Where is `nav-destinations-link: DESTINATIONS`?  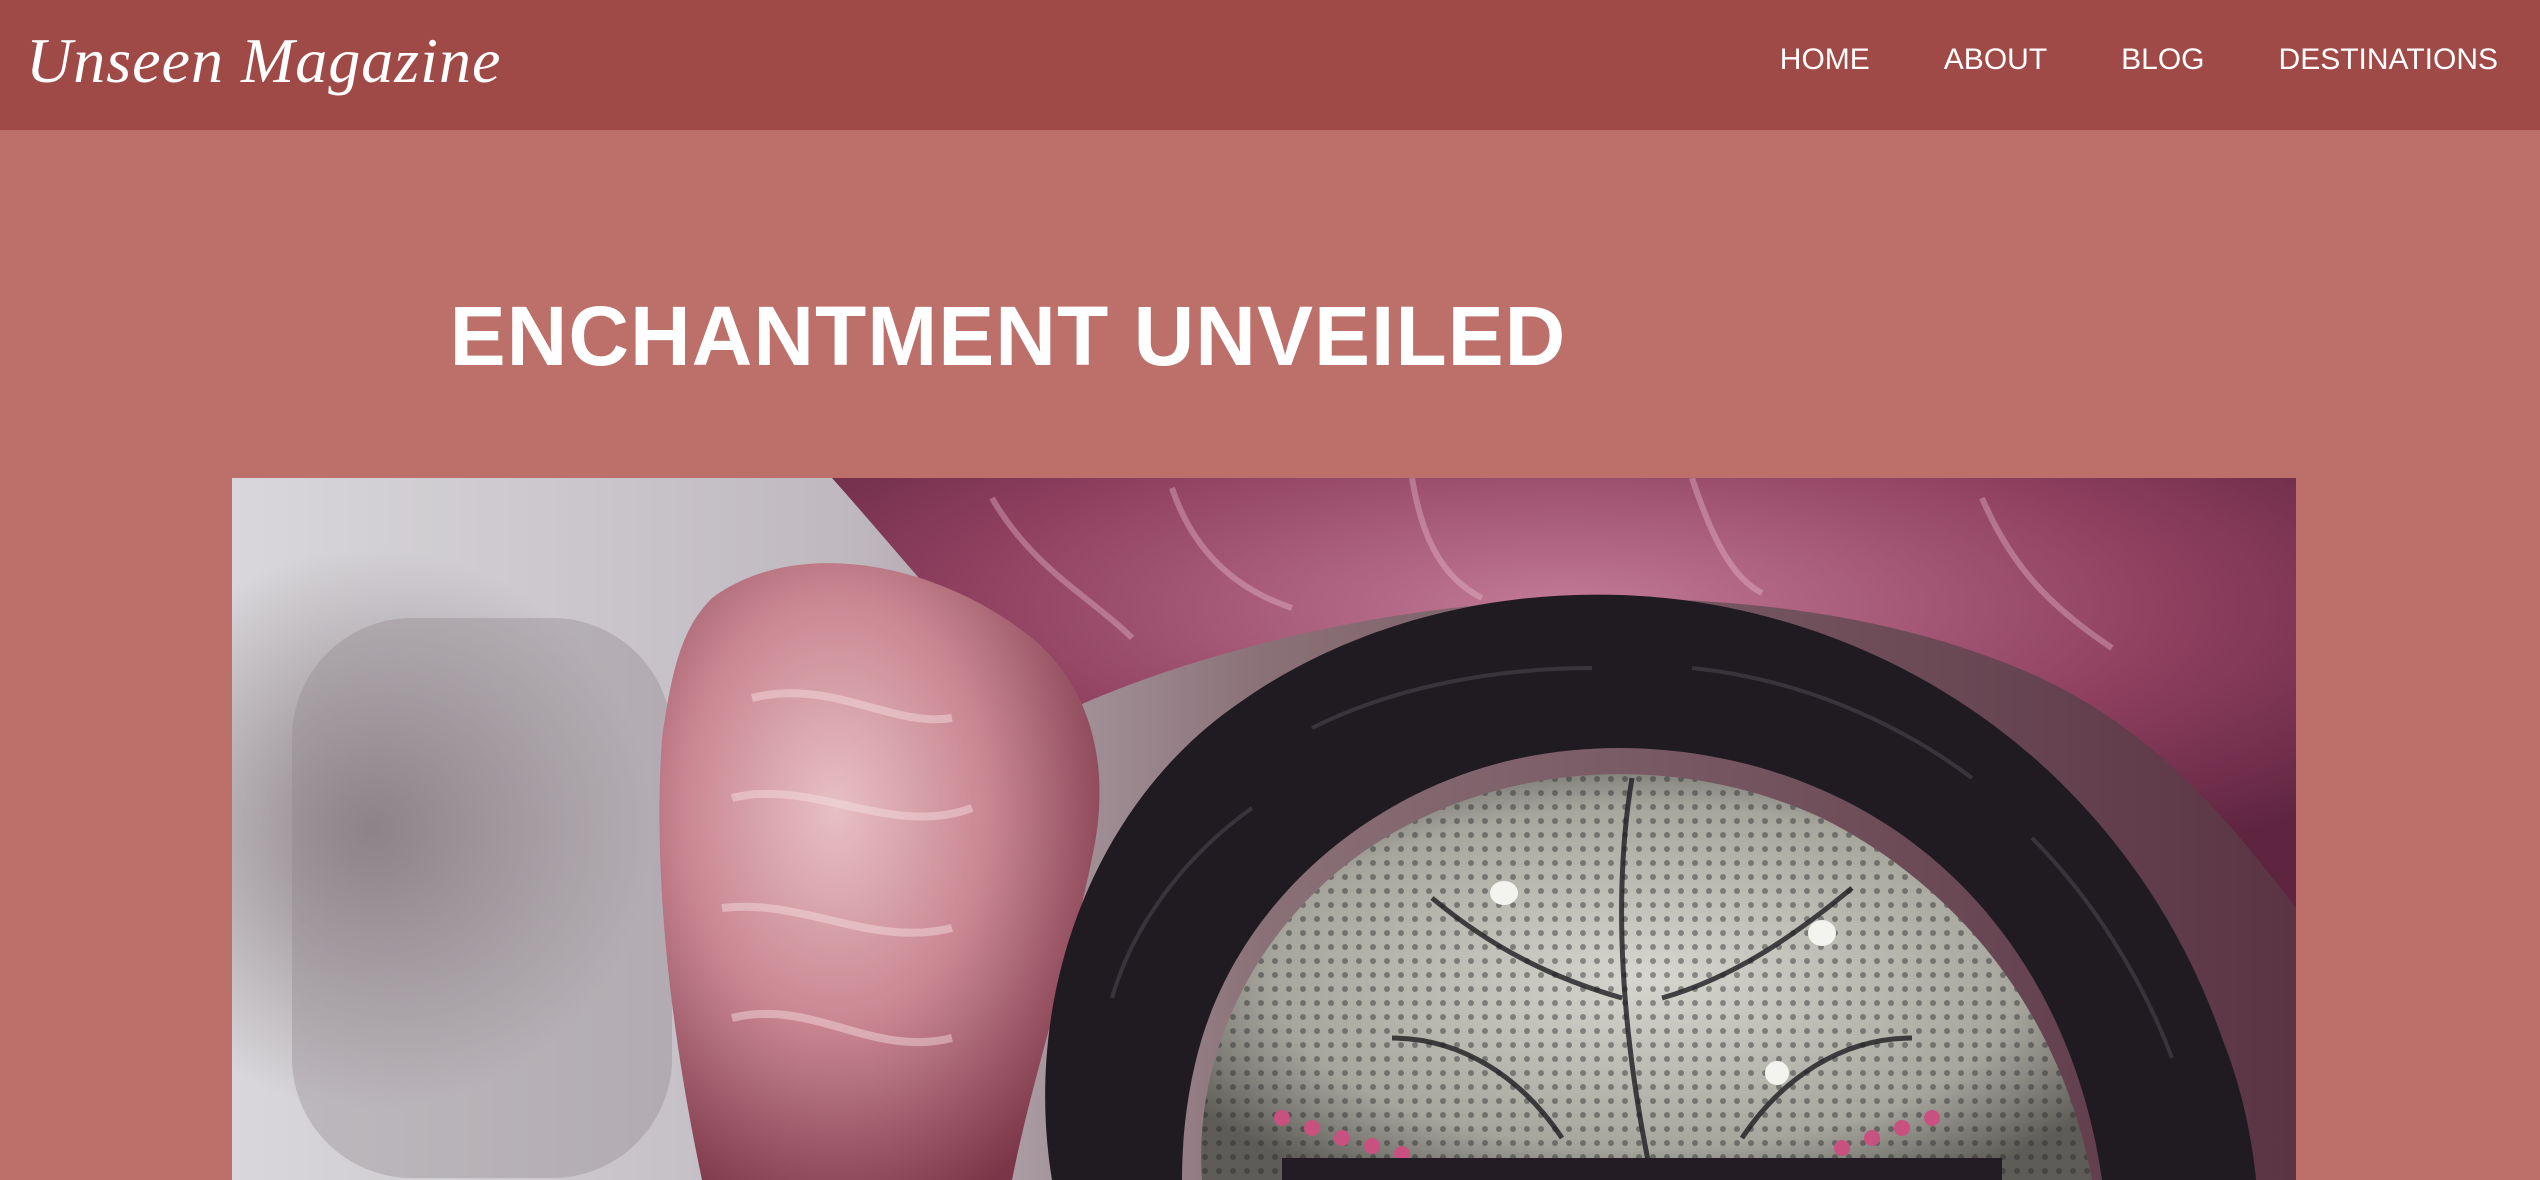
nav-destinations-link: DESTINATIONS is located at coordinates (2388, 60).